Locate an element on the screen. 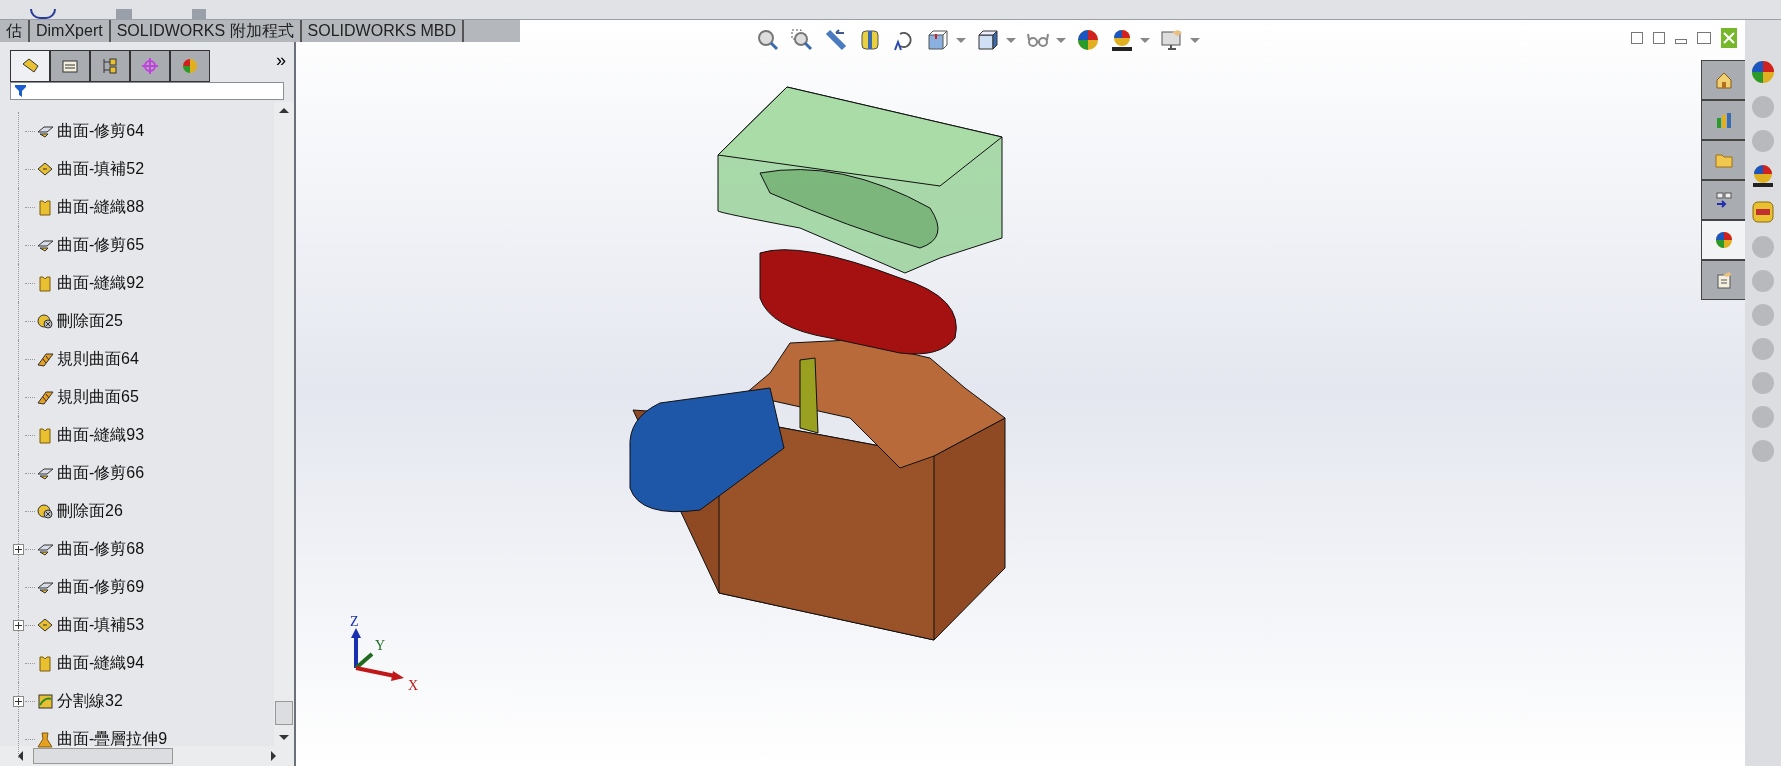 This screenshot has height=766, width=1781. telescope-icon is located at coordinates (836, 40).